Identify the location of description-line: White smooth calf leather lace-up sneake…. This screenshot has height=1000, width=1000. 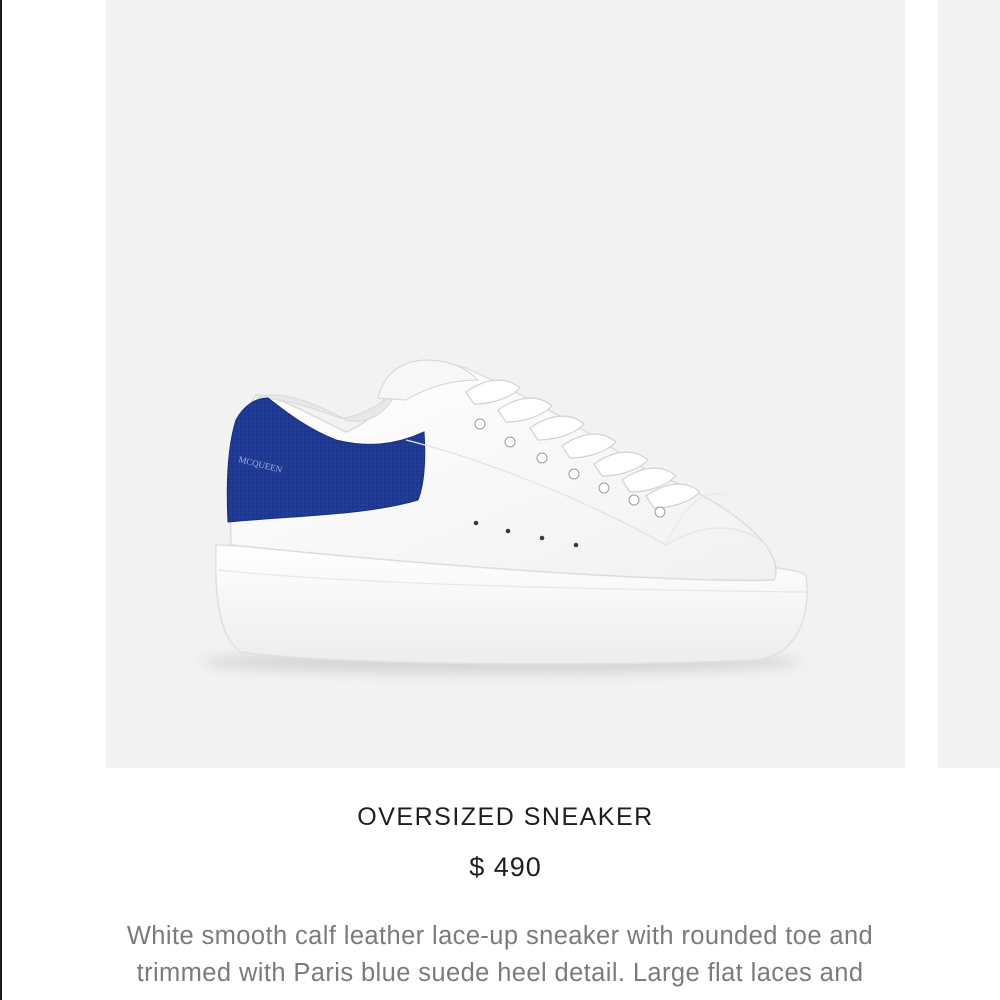
(500, 936).